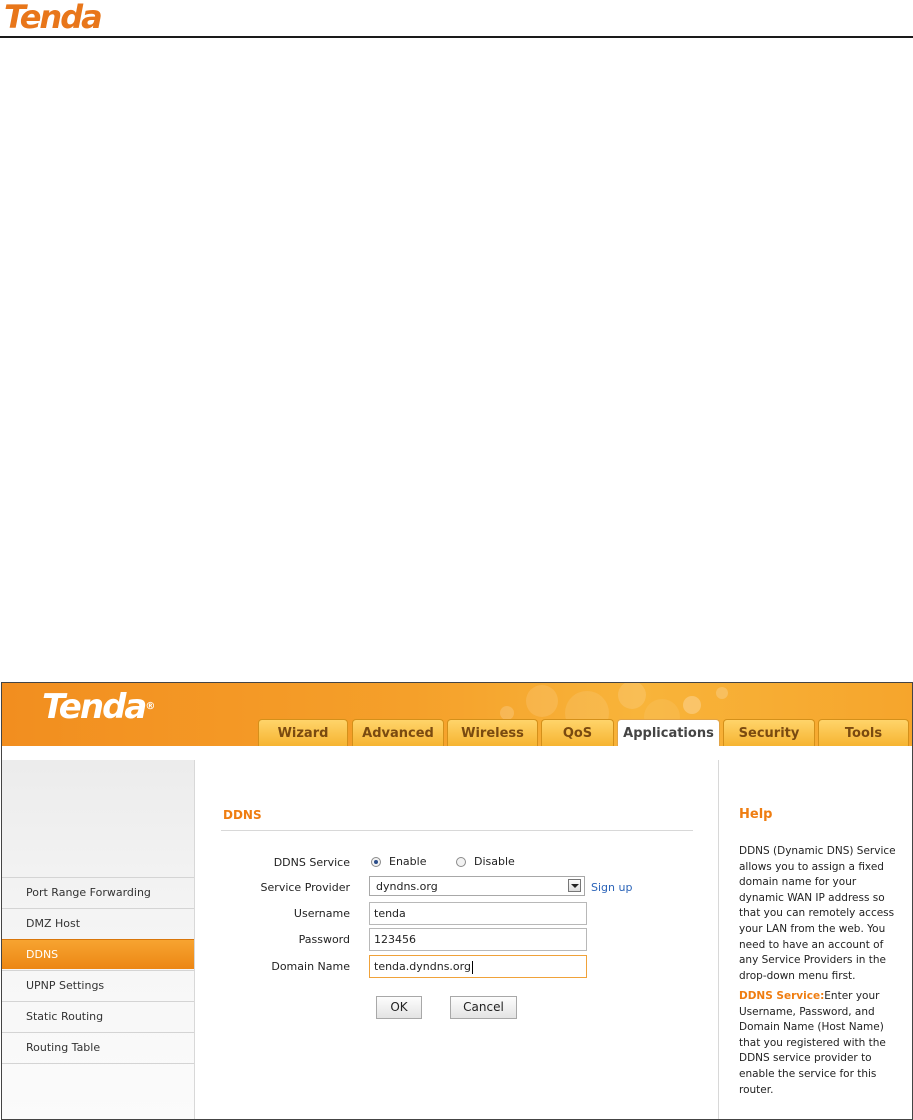 This screenshot has height=1120, width=913. I want to click on tab-advanced: Advanced, so click(398, 732).